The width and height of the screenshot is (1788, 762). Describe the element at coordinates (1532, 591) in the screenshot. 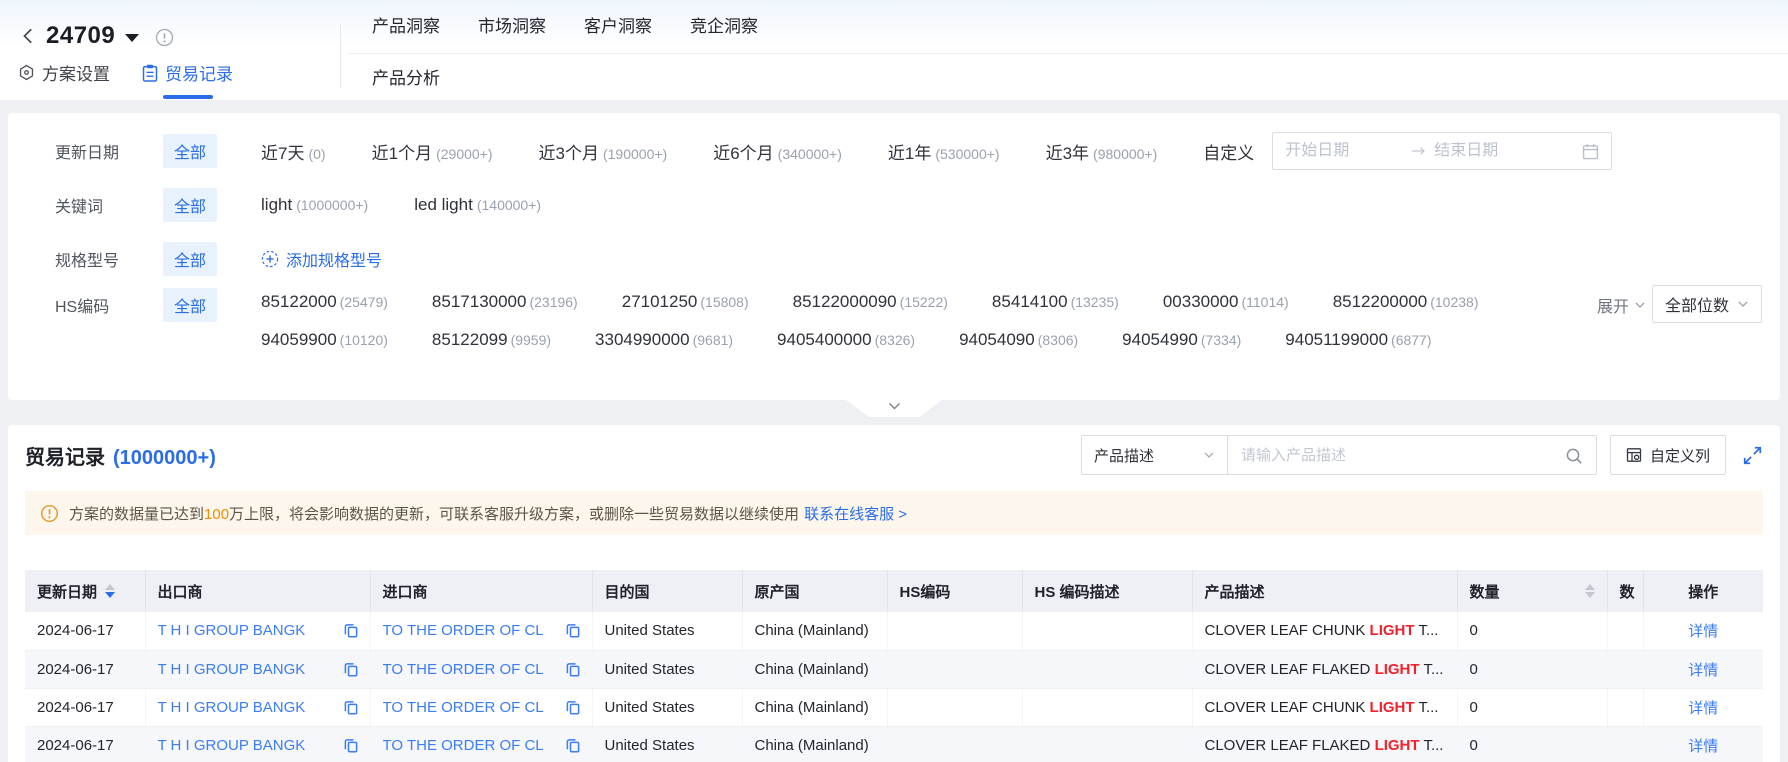

I see `col-header-quantity: 数量` at that location.